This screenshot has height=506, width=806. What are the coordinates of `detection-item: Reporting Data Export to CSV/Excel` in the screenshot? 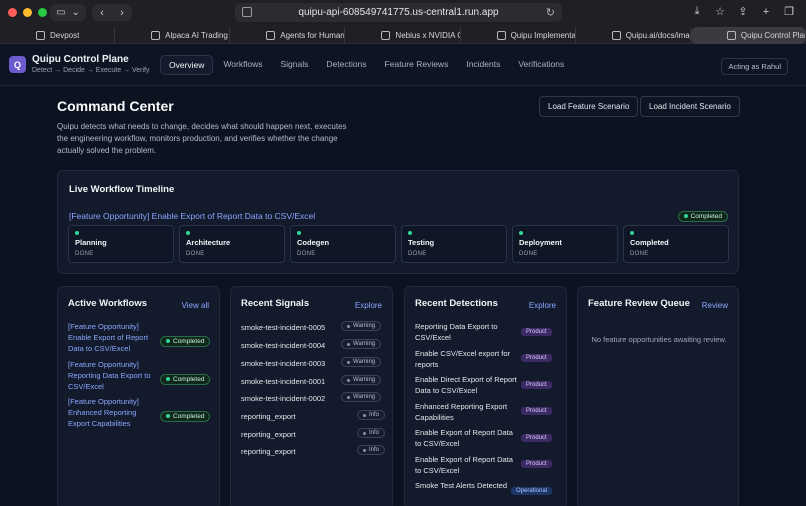 It's located at (467, 332).